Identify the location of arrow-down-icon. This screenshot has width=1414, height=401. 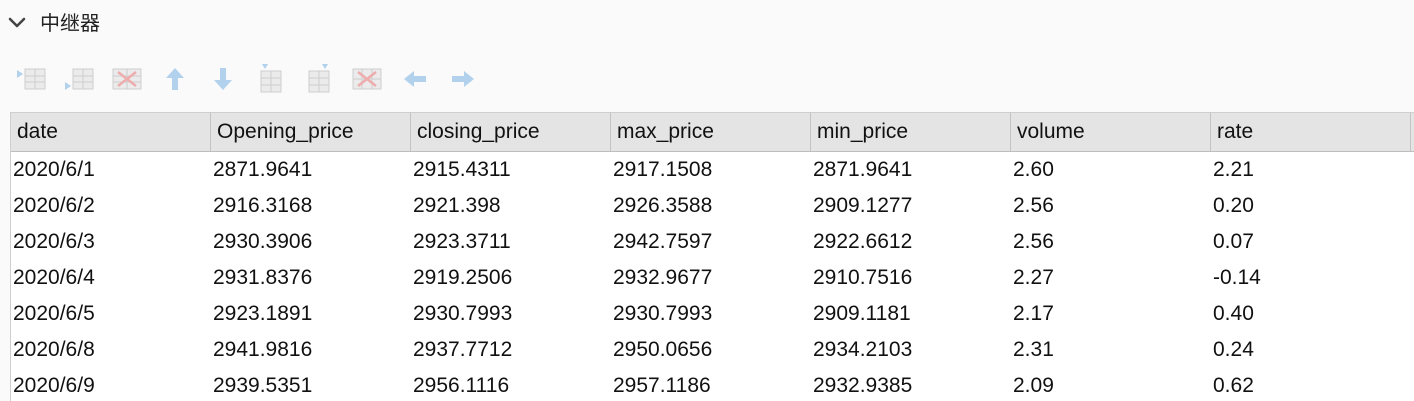
(223, 79).